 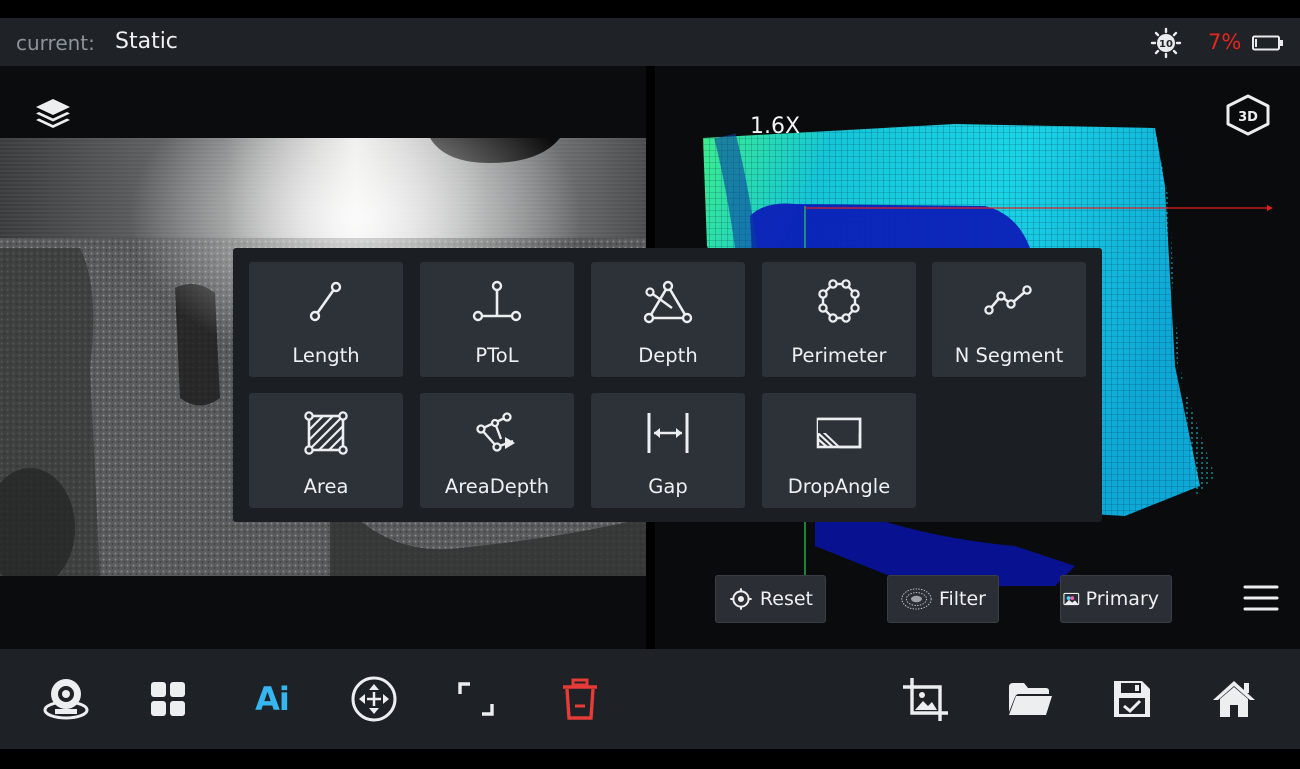 I want to click on measure-depth-button: Depth, so click(x=668, y=319).